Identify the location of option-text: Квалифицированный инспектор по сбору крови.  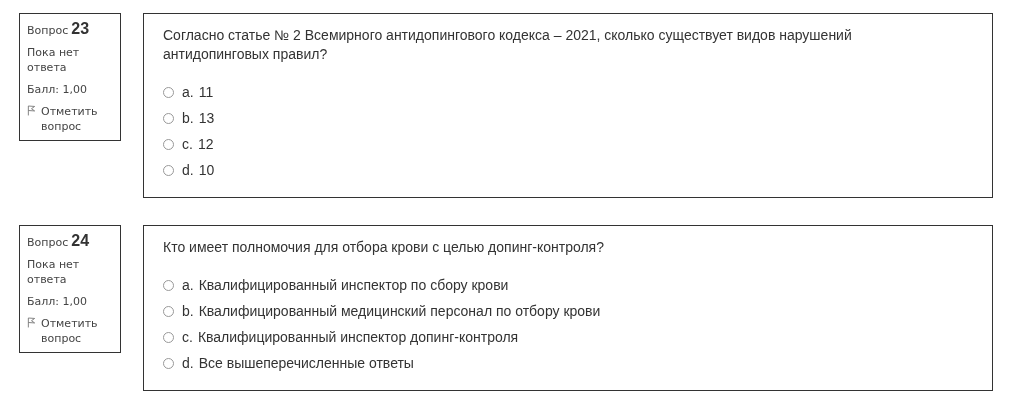
(353, 285).